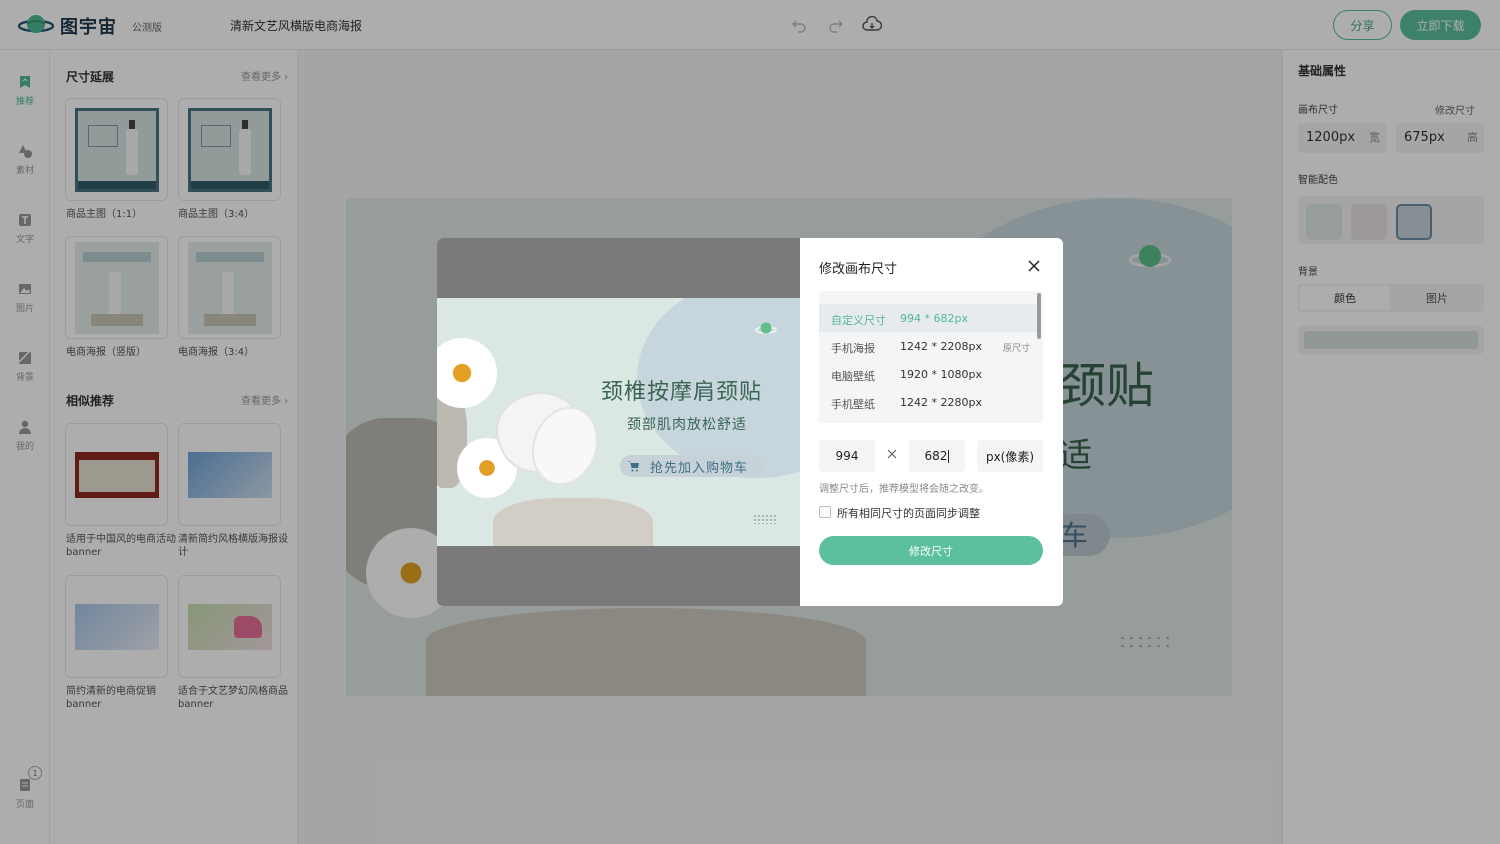 The height and width of the screenshot is (844, 1500). I want to click on sync-pages-label: 所有相同尺寸的页面同步调整, so click(908, 513).